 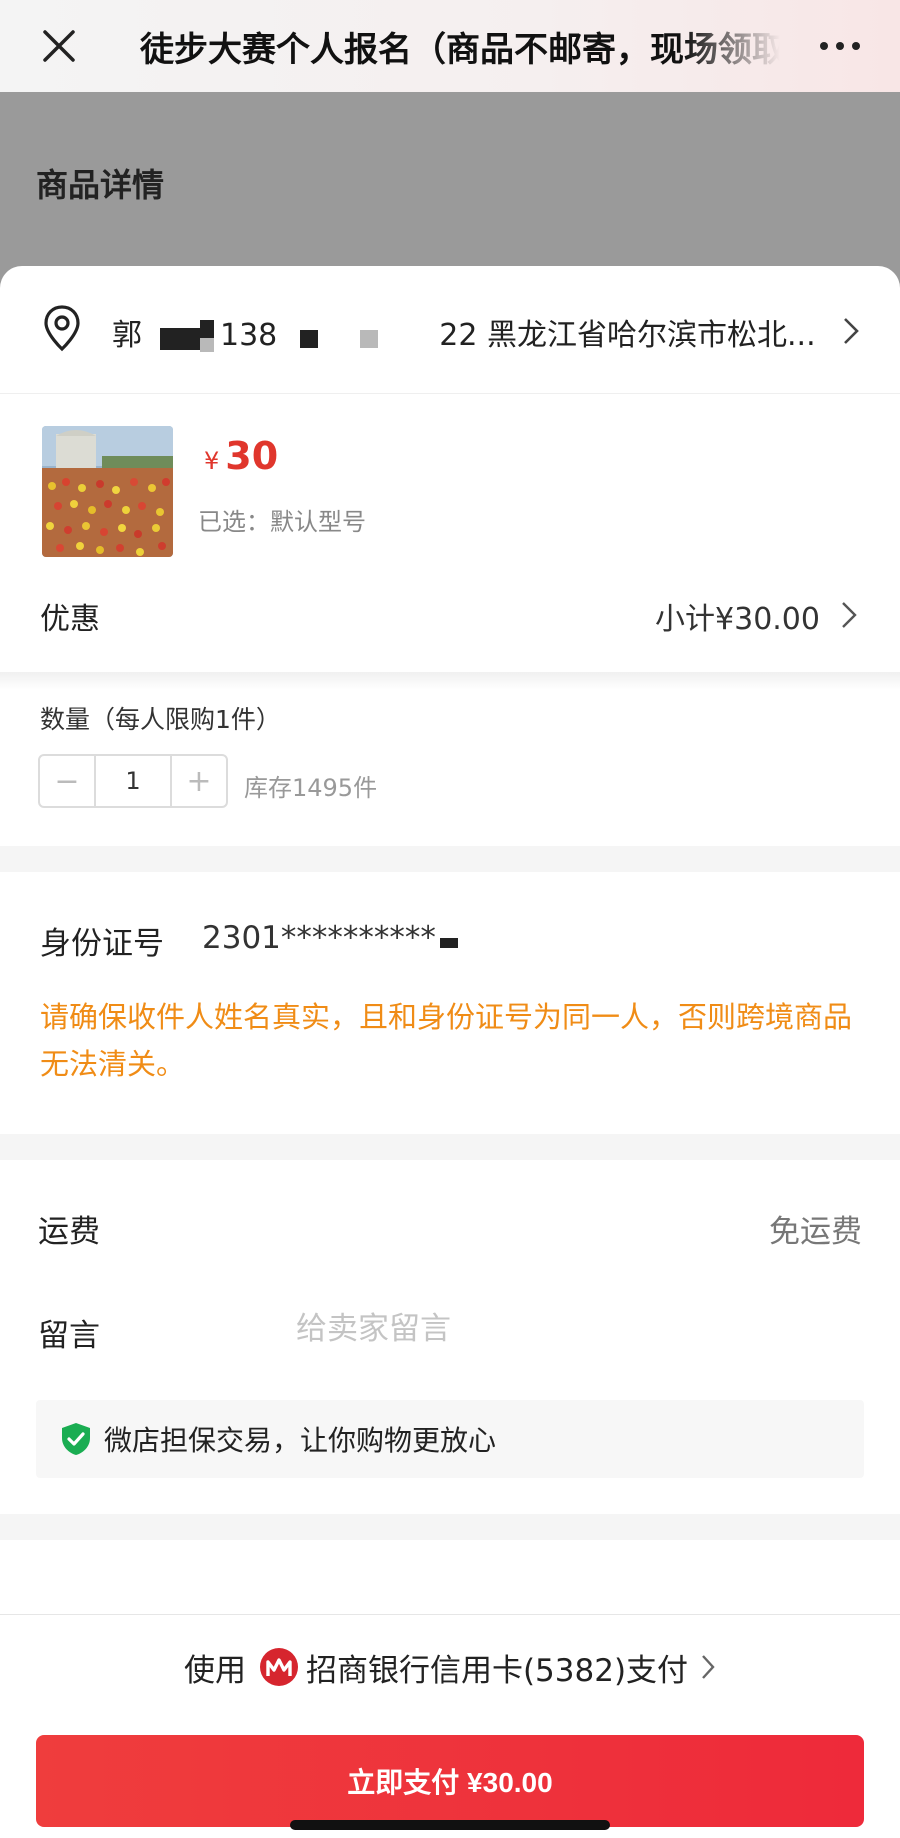 What do you see at coordinates (282, 519) in the screenshot?
I see `selected-spec: 已选：默认型号` at bounding box center [282, 519].